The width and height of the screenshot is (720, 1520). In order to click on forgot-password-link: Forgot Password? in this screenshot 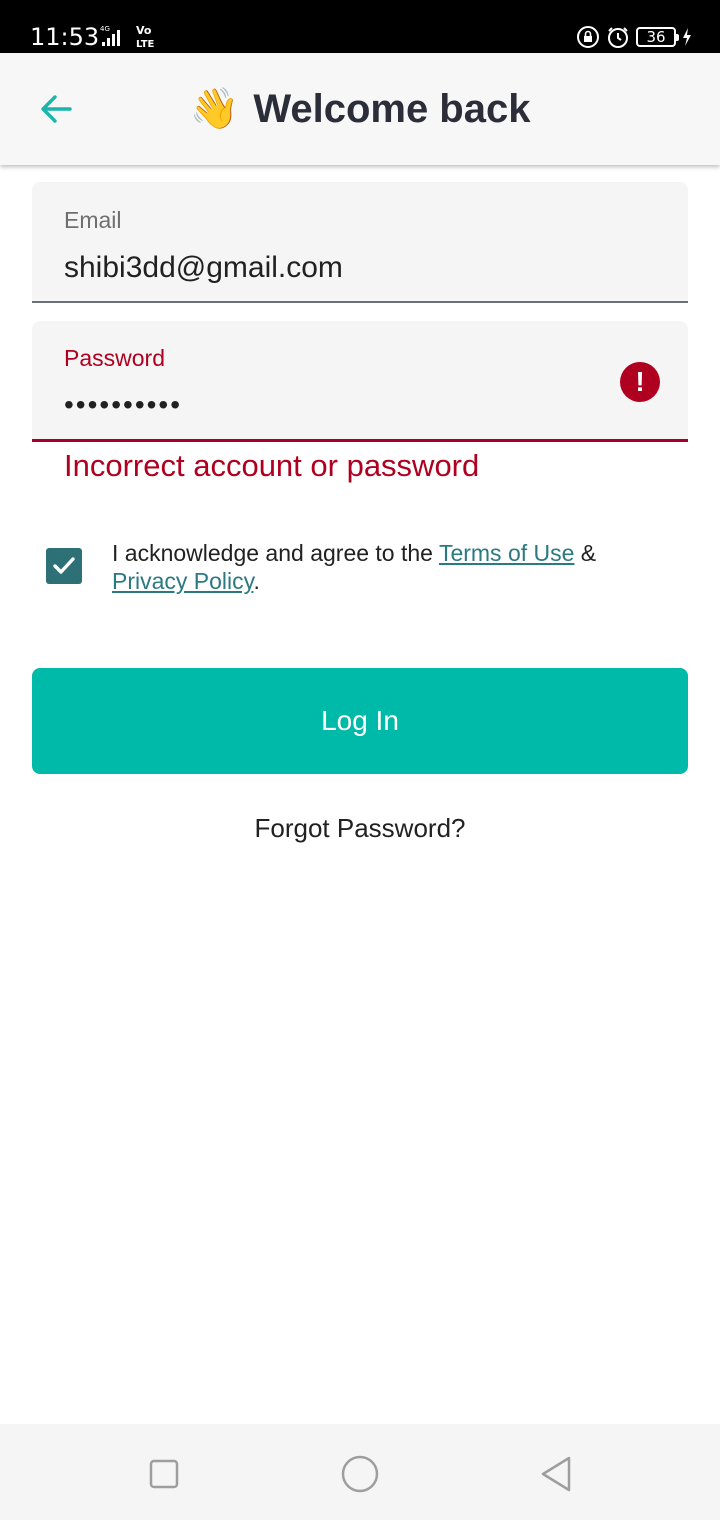, I will do `click(360, 828)`.